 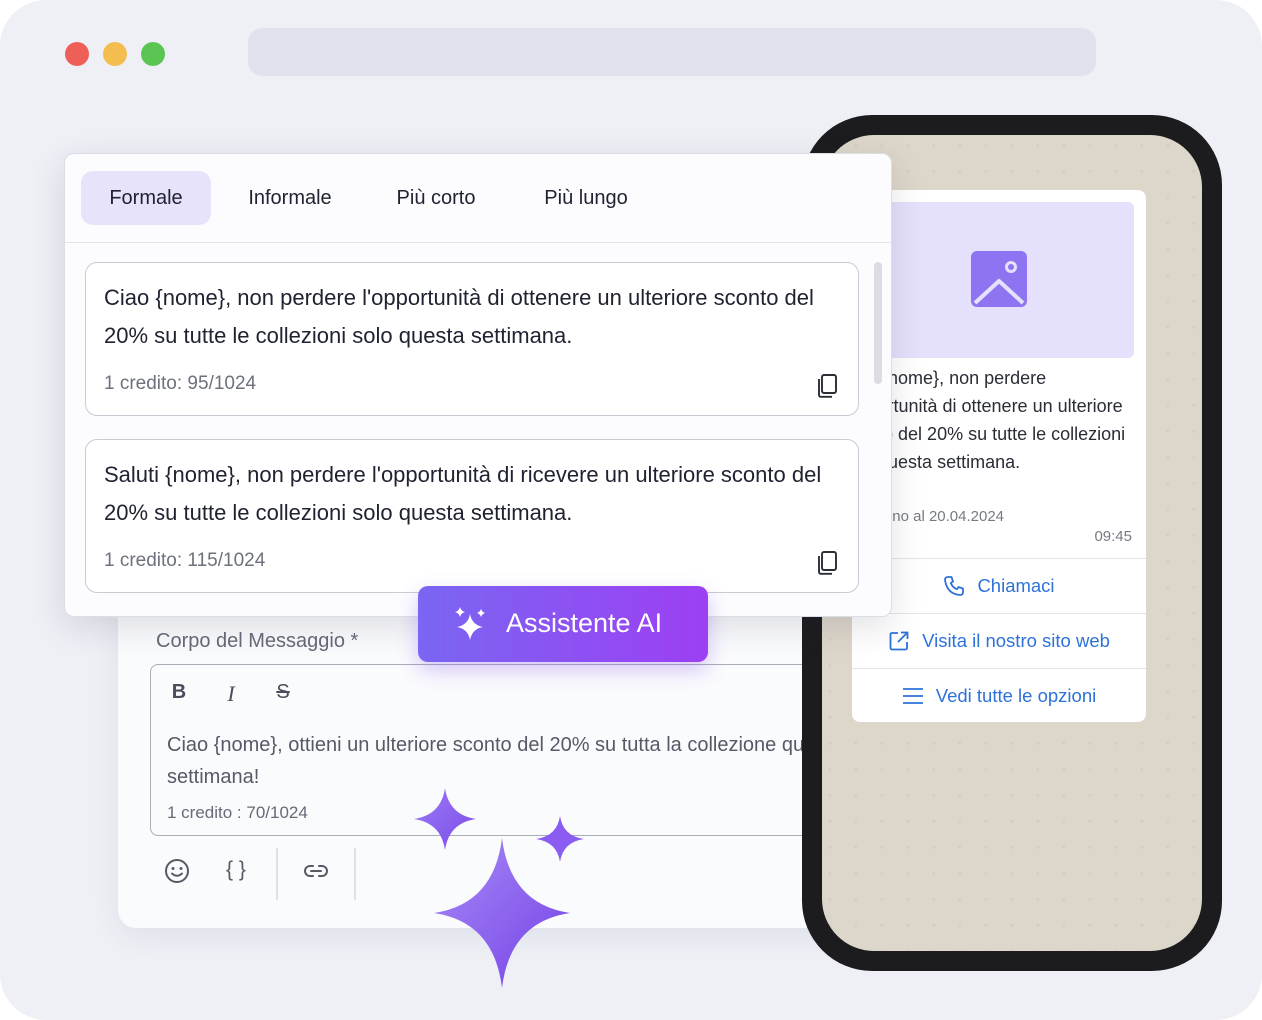 What do you see at coordinates (586, 198) in the screenshot?
I see `tab-piu-lungo: Più lungo` at bounding box center [586, 198].